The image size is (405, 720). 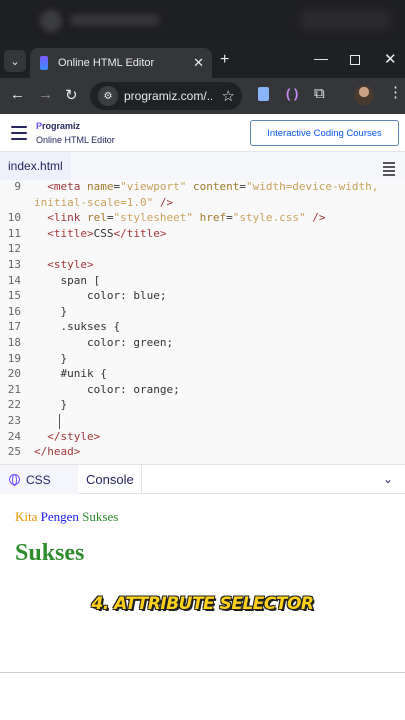 What do you see at coordinates (202, 438) in the screenshot?
I see `code-line: 24 </style>` at bounding box center [202, 438].